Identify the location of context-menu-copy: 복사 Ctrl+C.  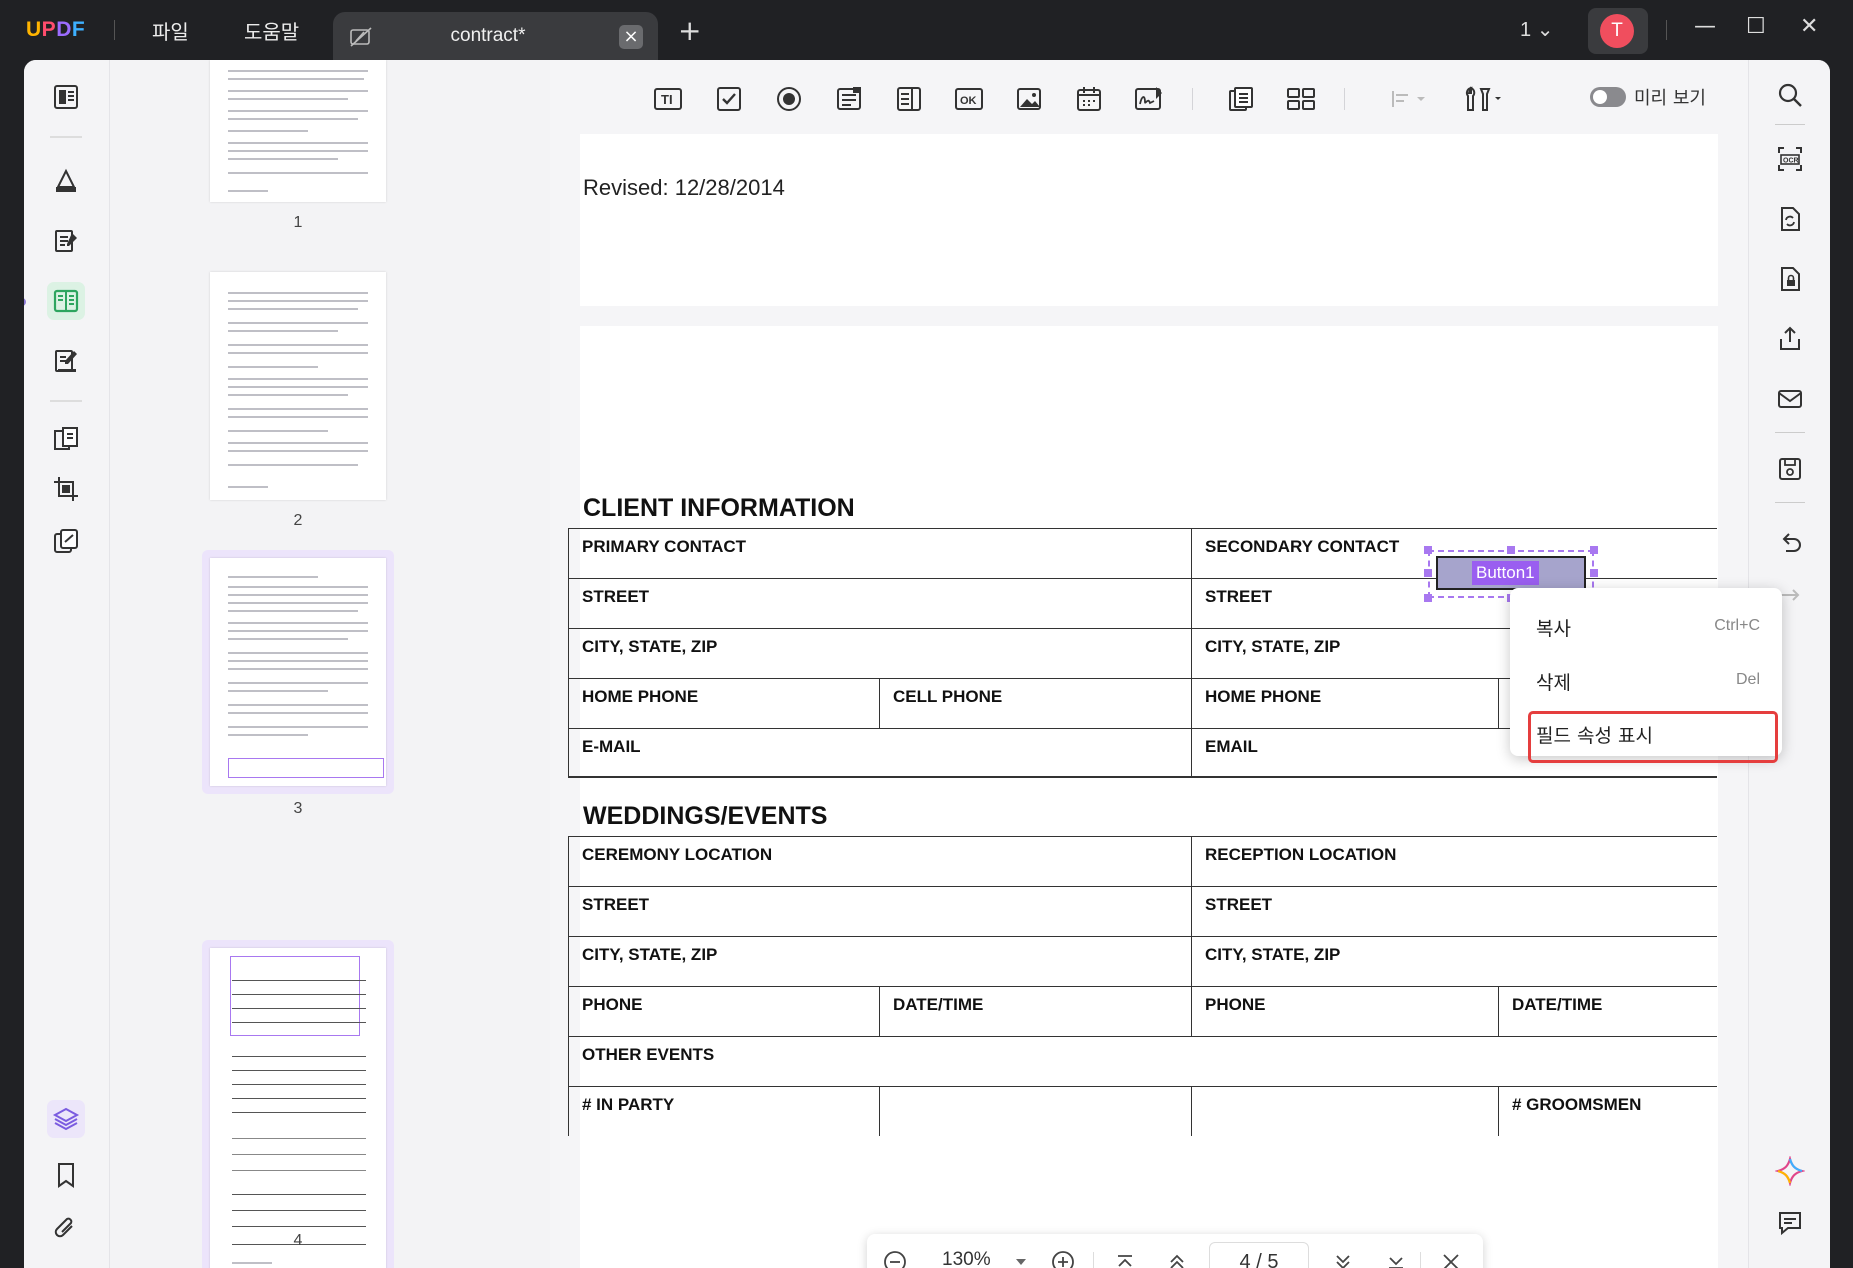
(1646, 627).